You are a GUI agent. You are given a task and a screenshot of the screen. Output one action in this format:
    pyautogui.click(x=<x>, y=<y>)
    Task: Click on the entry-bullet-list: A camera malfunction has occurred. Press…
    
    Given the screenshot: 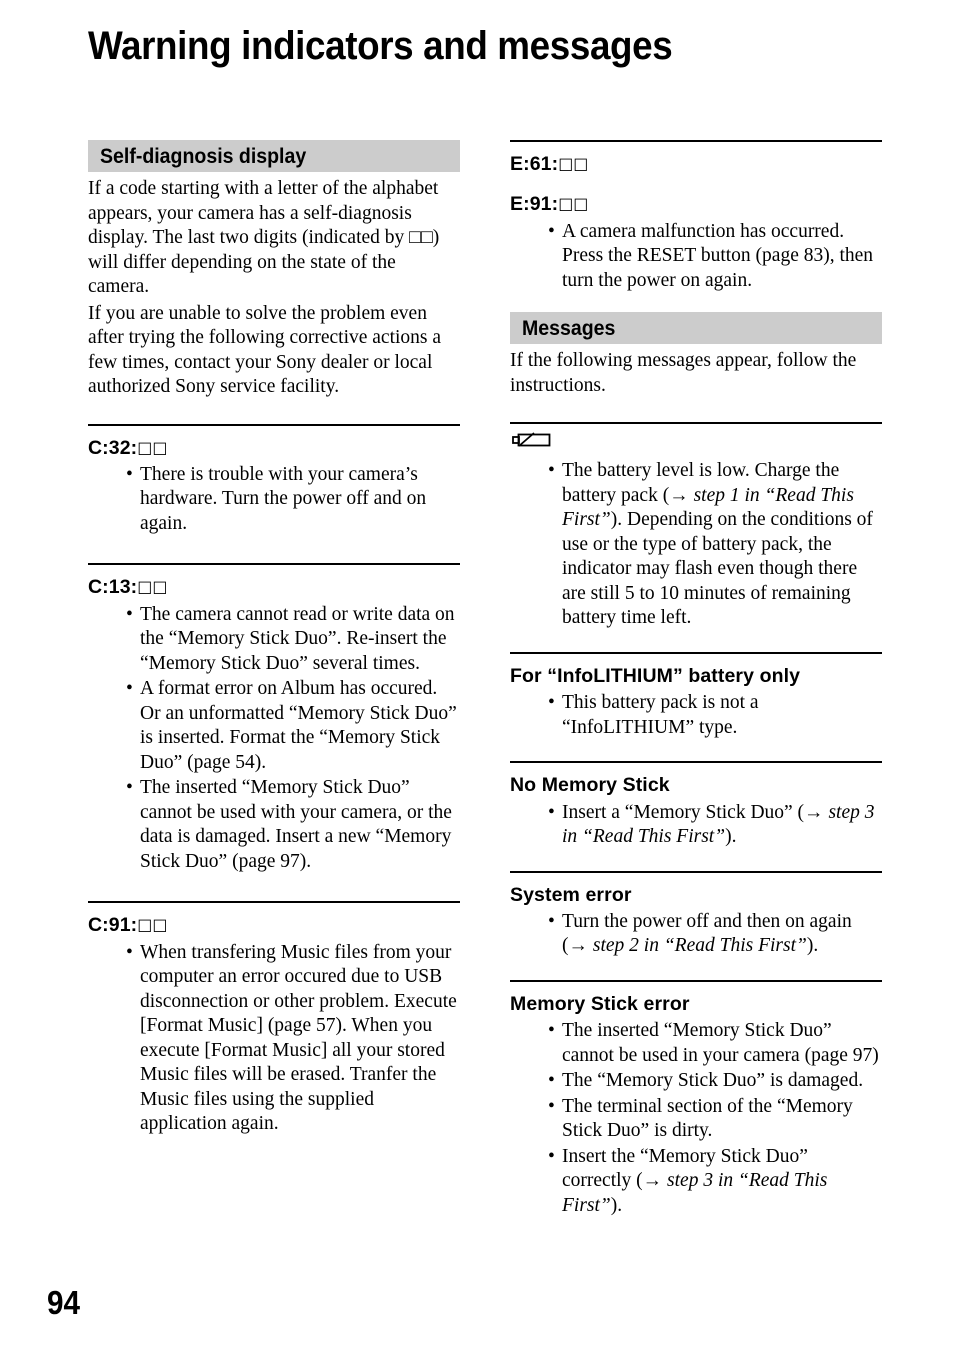 What is the action you would take?
    pyautogui.click(x=696, y=257)
    